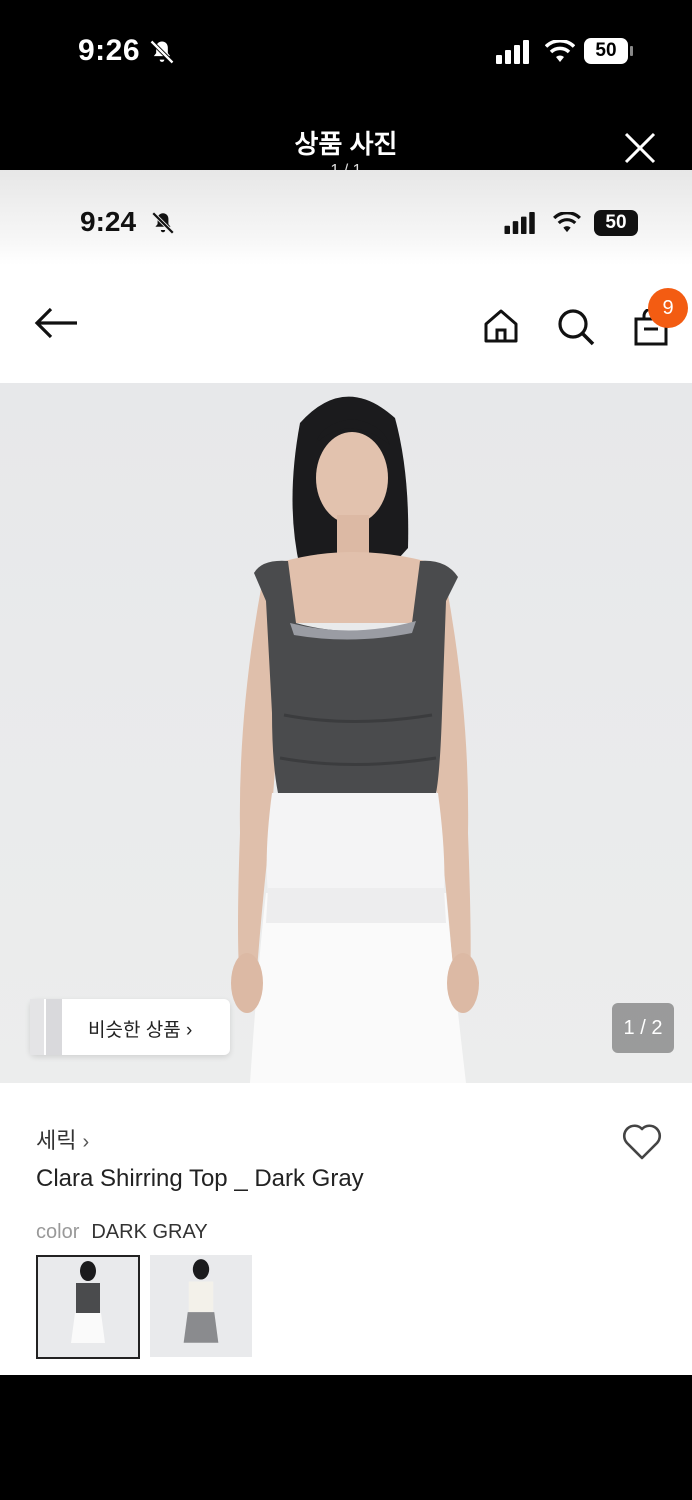  I want to click on similar-products-button: 비슷한 상품 ›, so click(130, 1027).